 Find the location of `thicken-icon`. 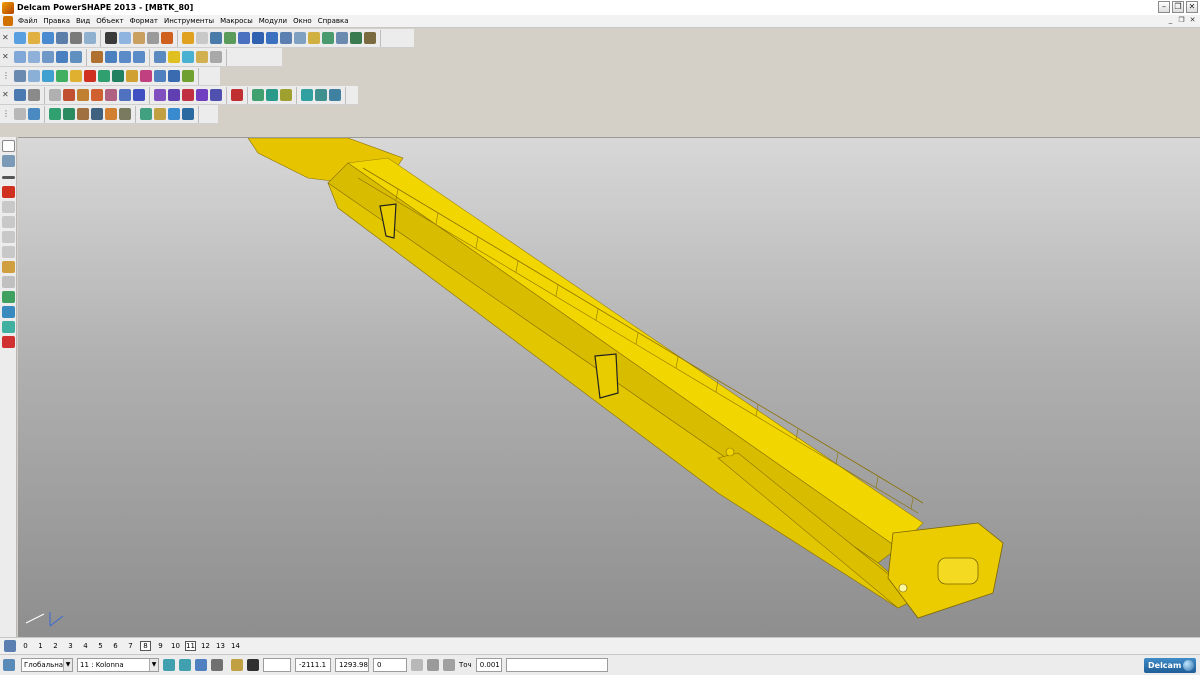

thicken-icon is located at coordinates (286, 95).